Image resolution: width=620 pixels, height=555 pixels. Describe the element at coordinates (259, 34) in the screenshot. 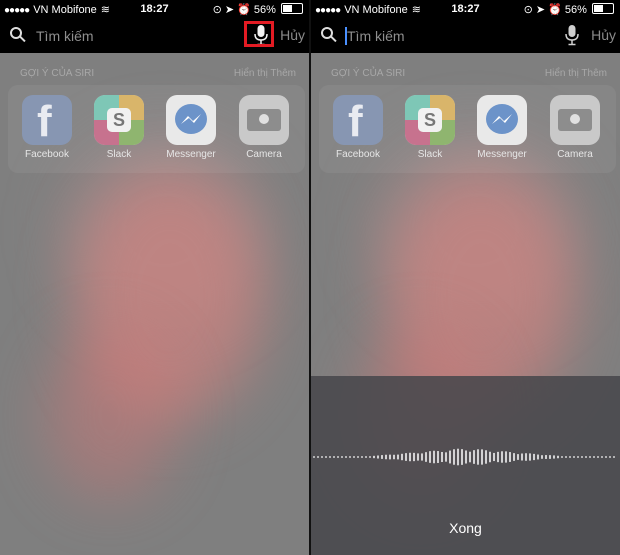

I see `microphone-highlight-box` at that location.